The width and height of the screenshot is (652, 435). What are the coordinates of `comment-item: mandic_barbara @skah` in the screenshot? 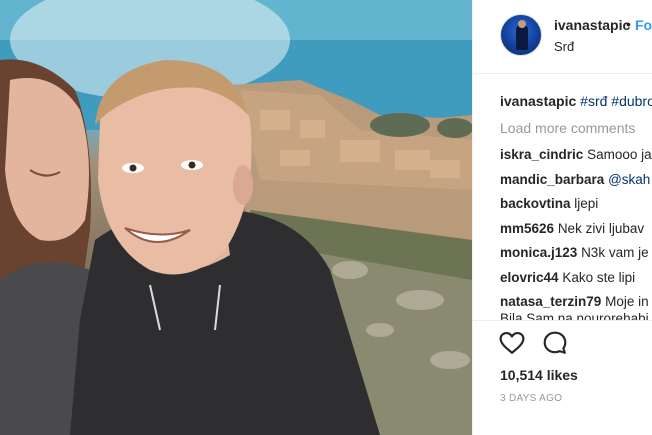 It's located at (575, 179).